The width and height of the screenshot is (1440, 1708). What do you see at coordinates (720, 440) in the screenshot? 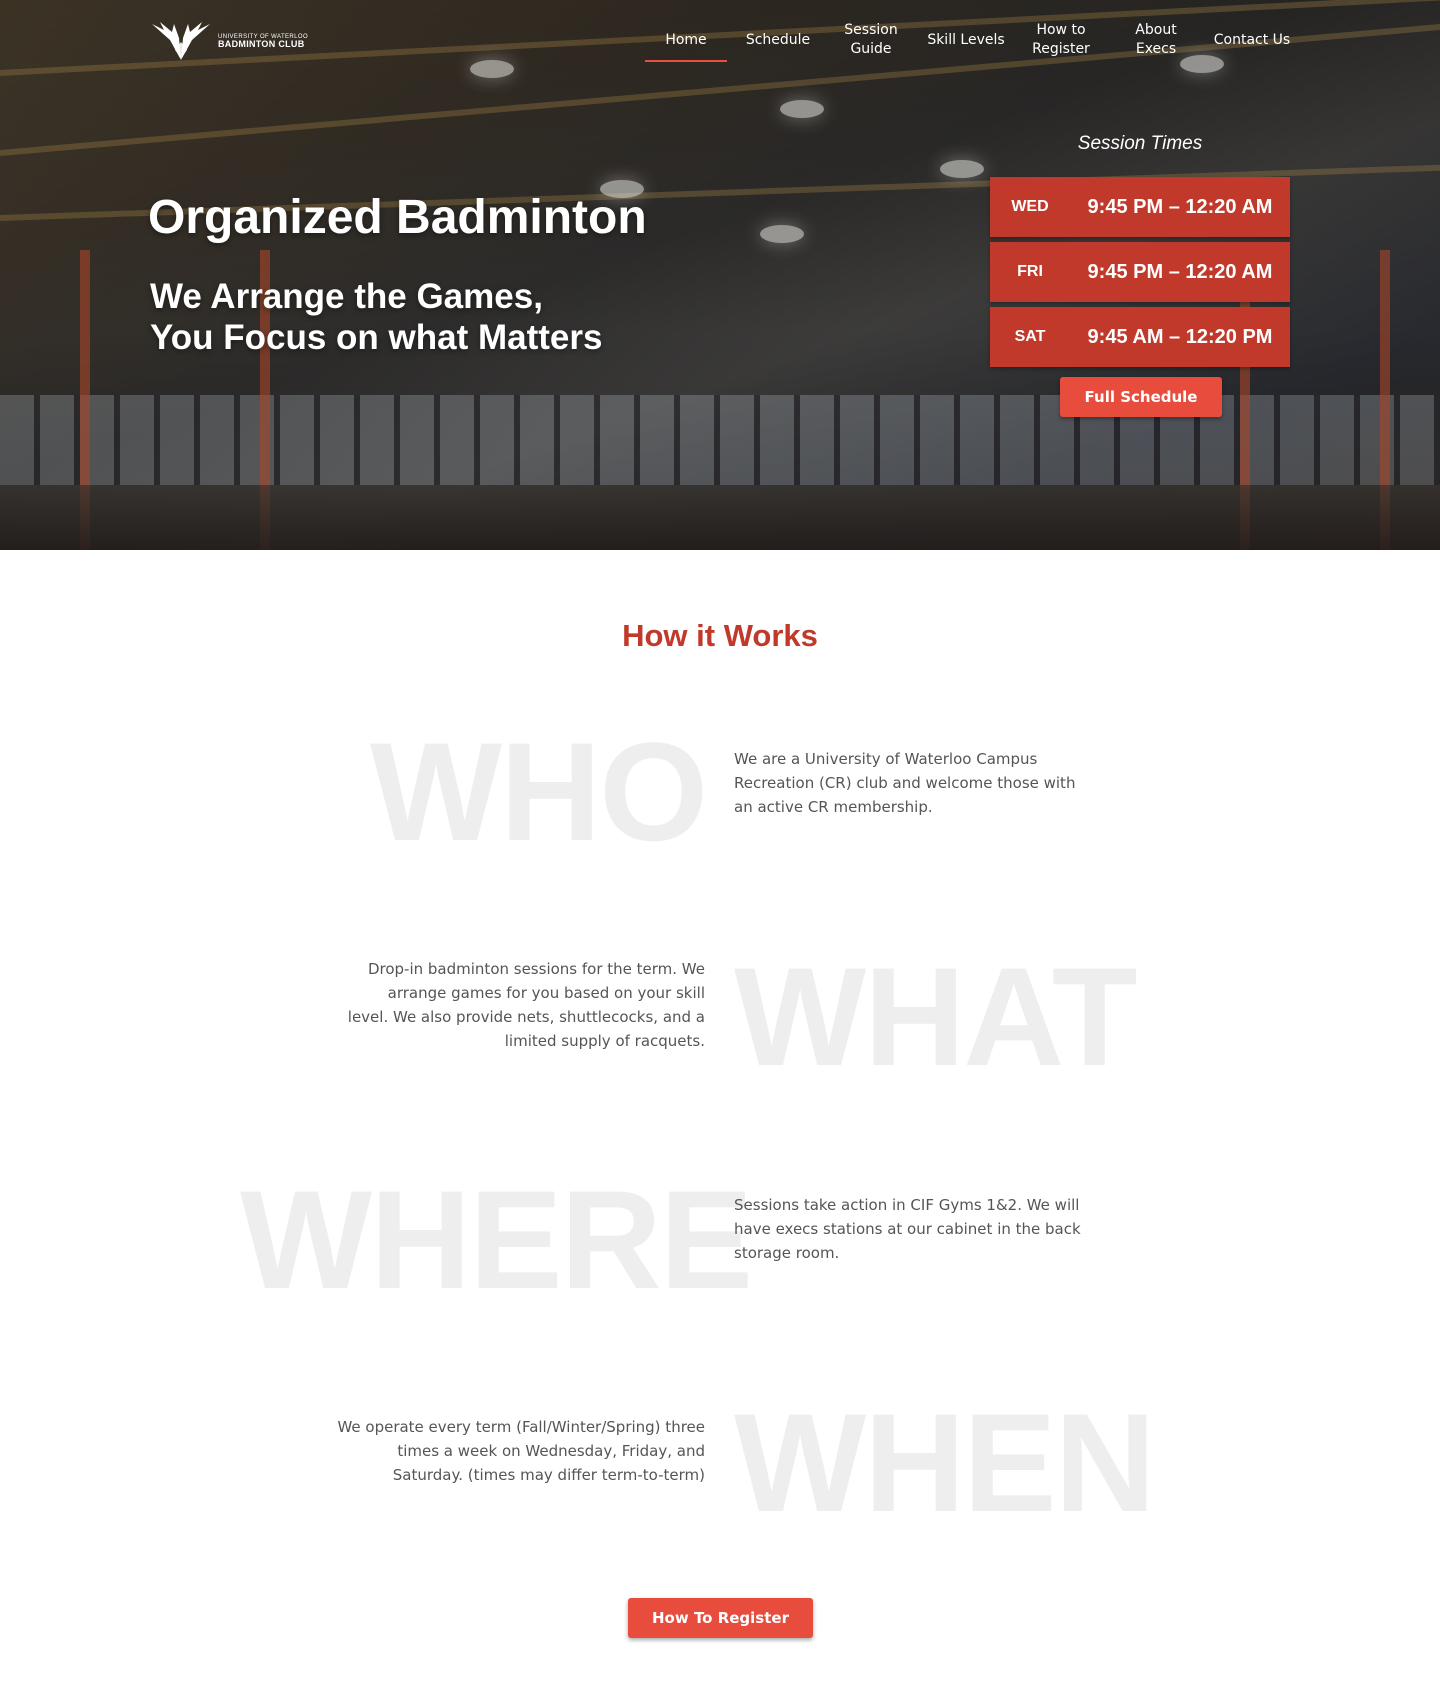
I see `gym-windows` at bounding box center [720, 440].